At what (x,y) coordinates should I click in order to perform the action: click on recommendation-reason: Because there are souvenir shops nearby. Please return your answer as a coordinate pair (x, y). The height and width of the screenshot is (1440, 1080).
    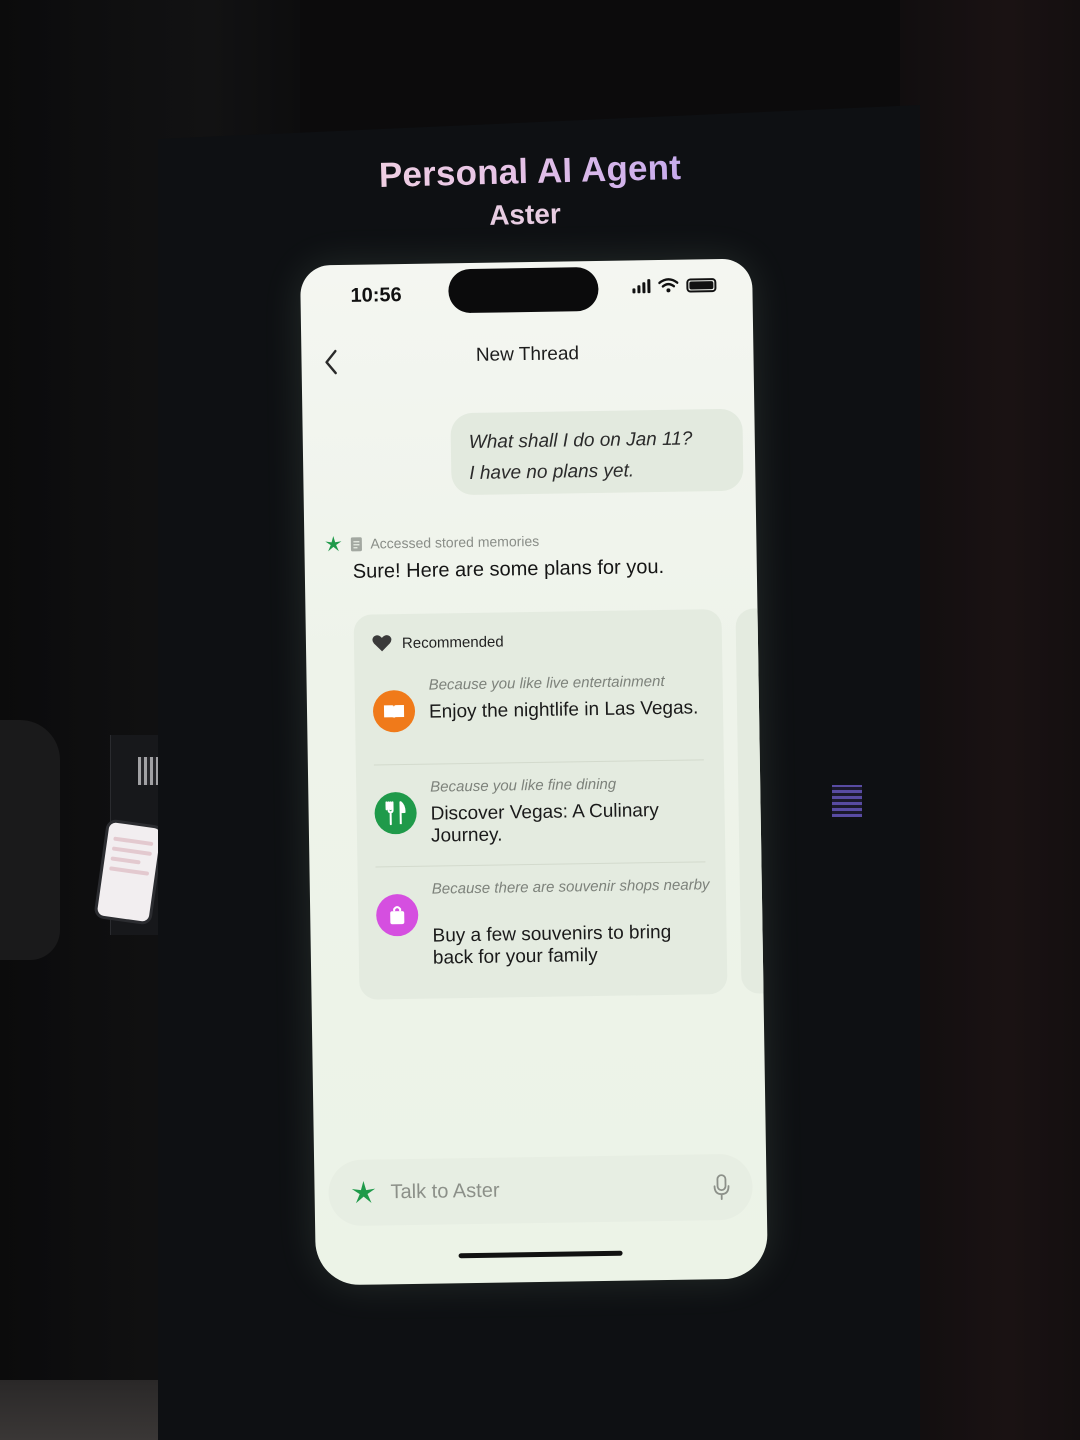
    Looking at the image, I should click on (570, 887).